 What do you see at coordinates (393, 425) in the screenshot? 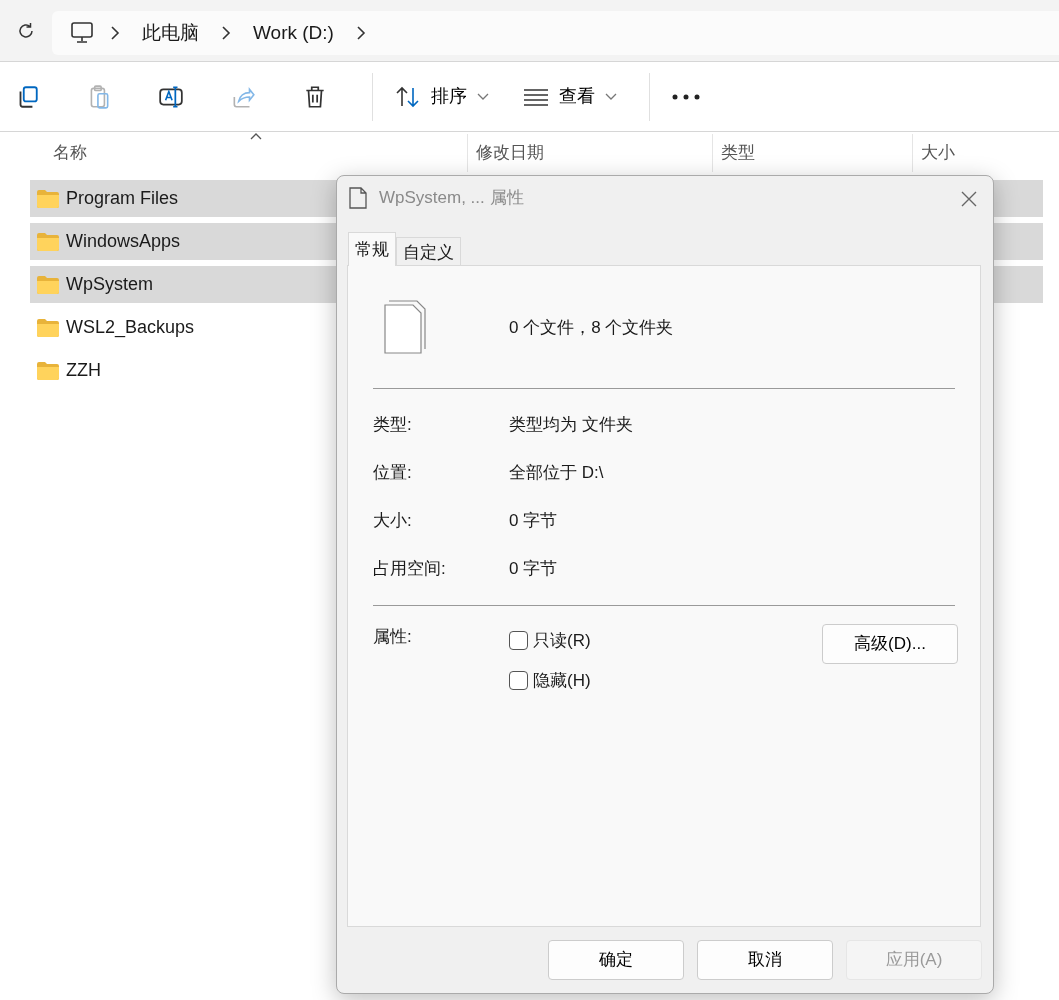
I see `property-label: 类型:` at bounding box center [393, 425].